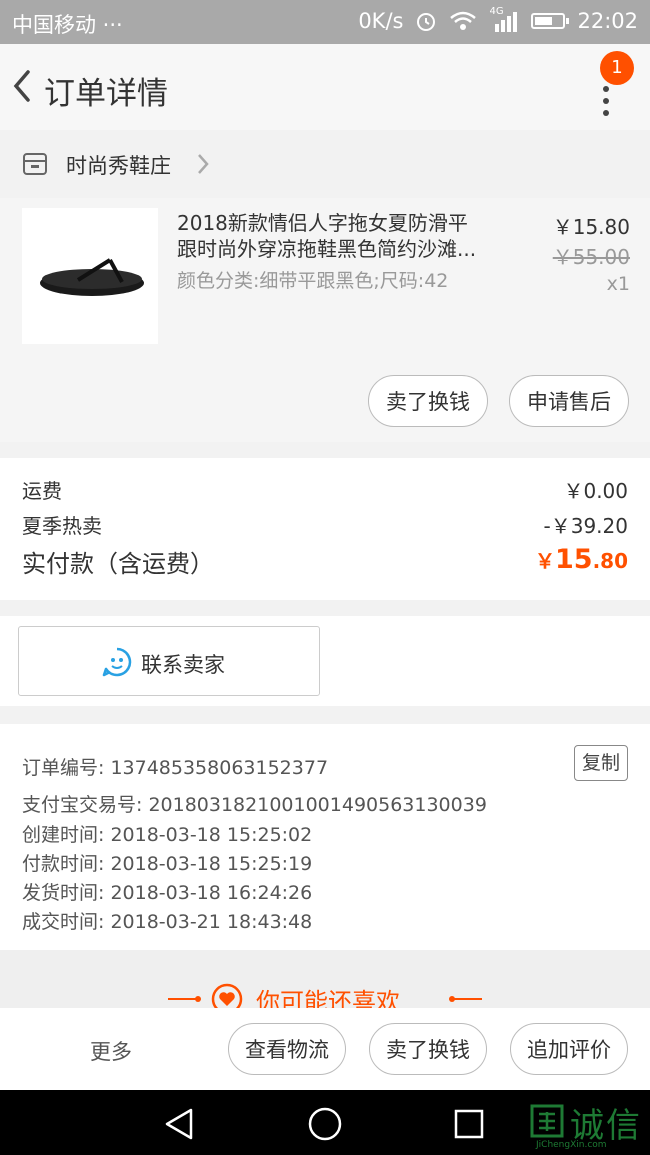 The height and width of the screenshot is (1155, 650). Describe the element at coordinates (117, 662) in the screenshot. I see `chat-face-icon` at that location.